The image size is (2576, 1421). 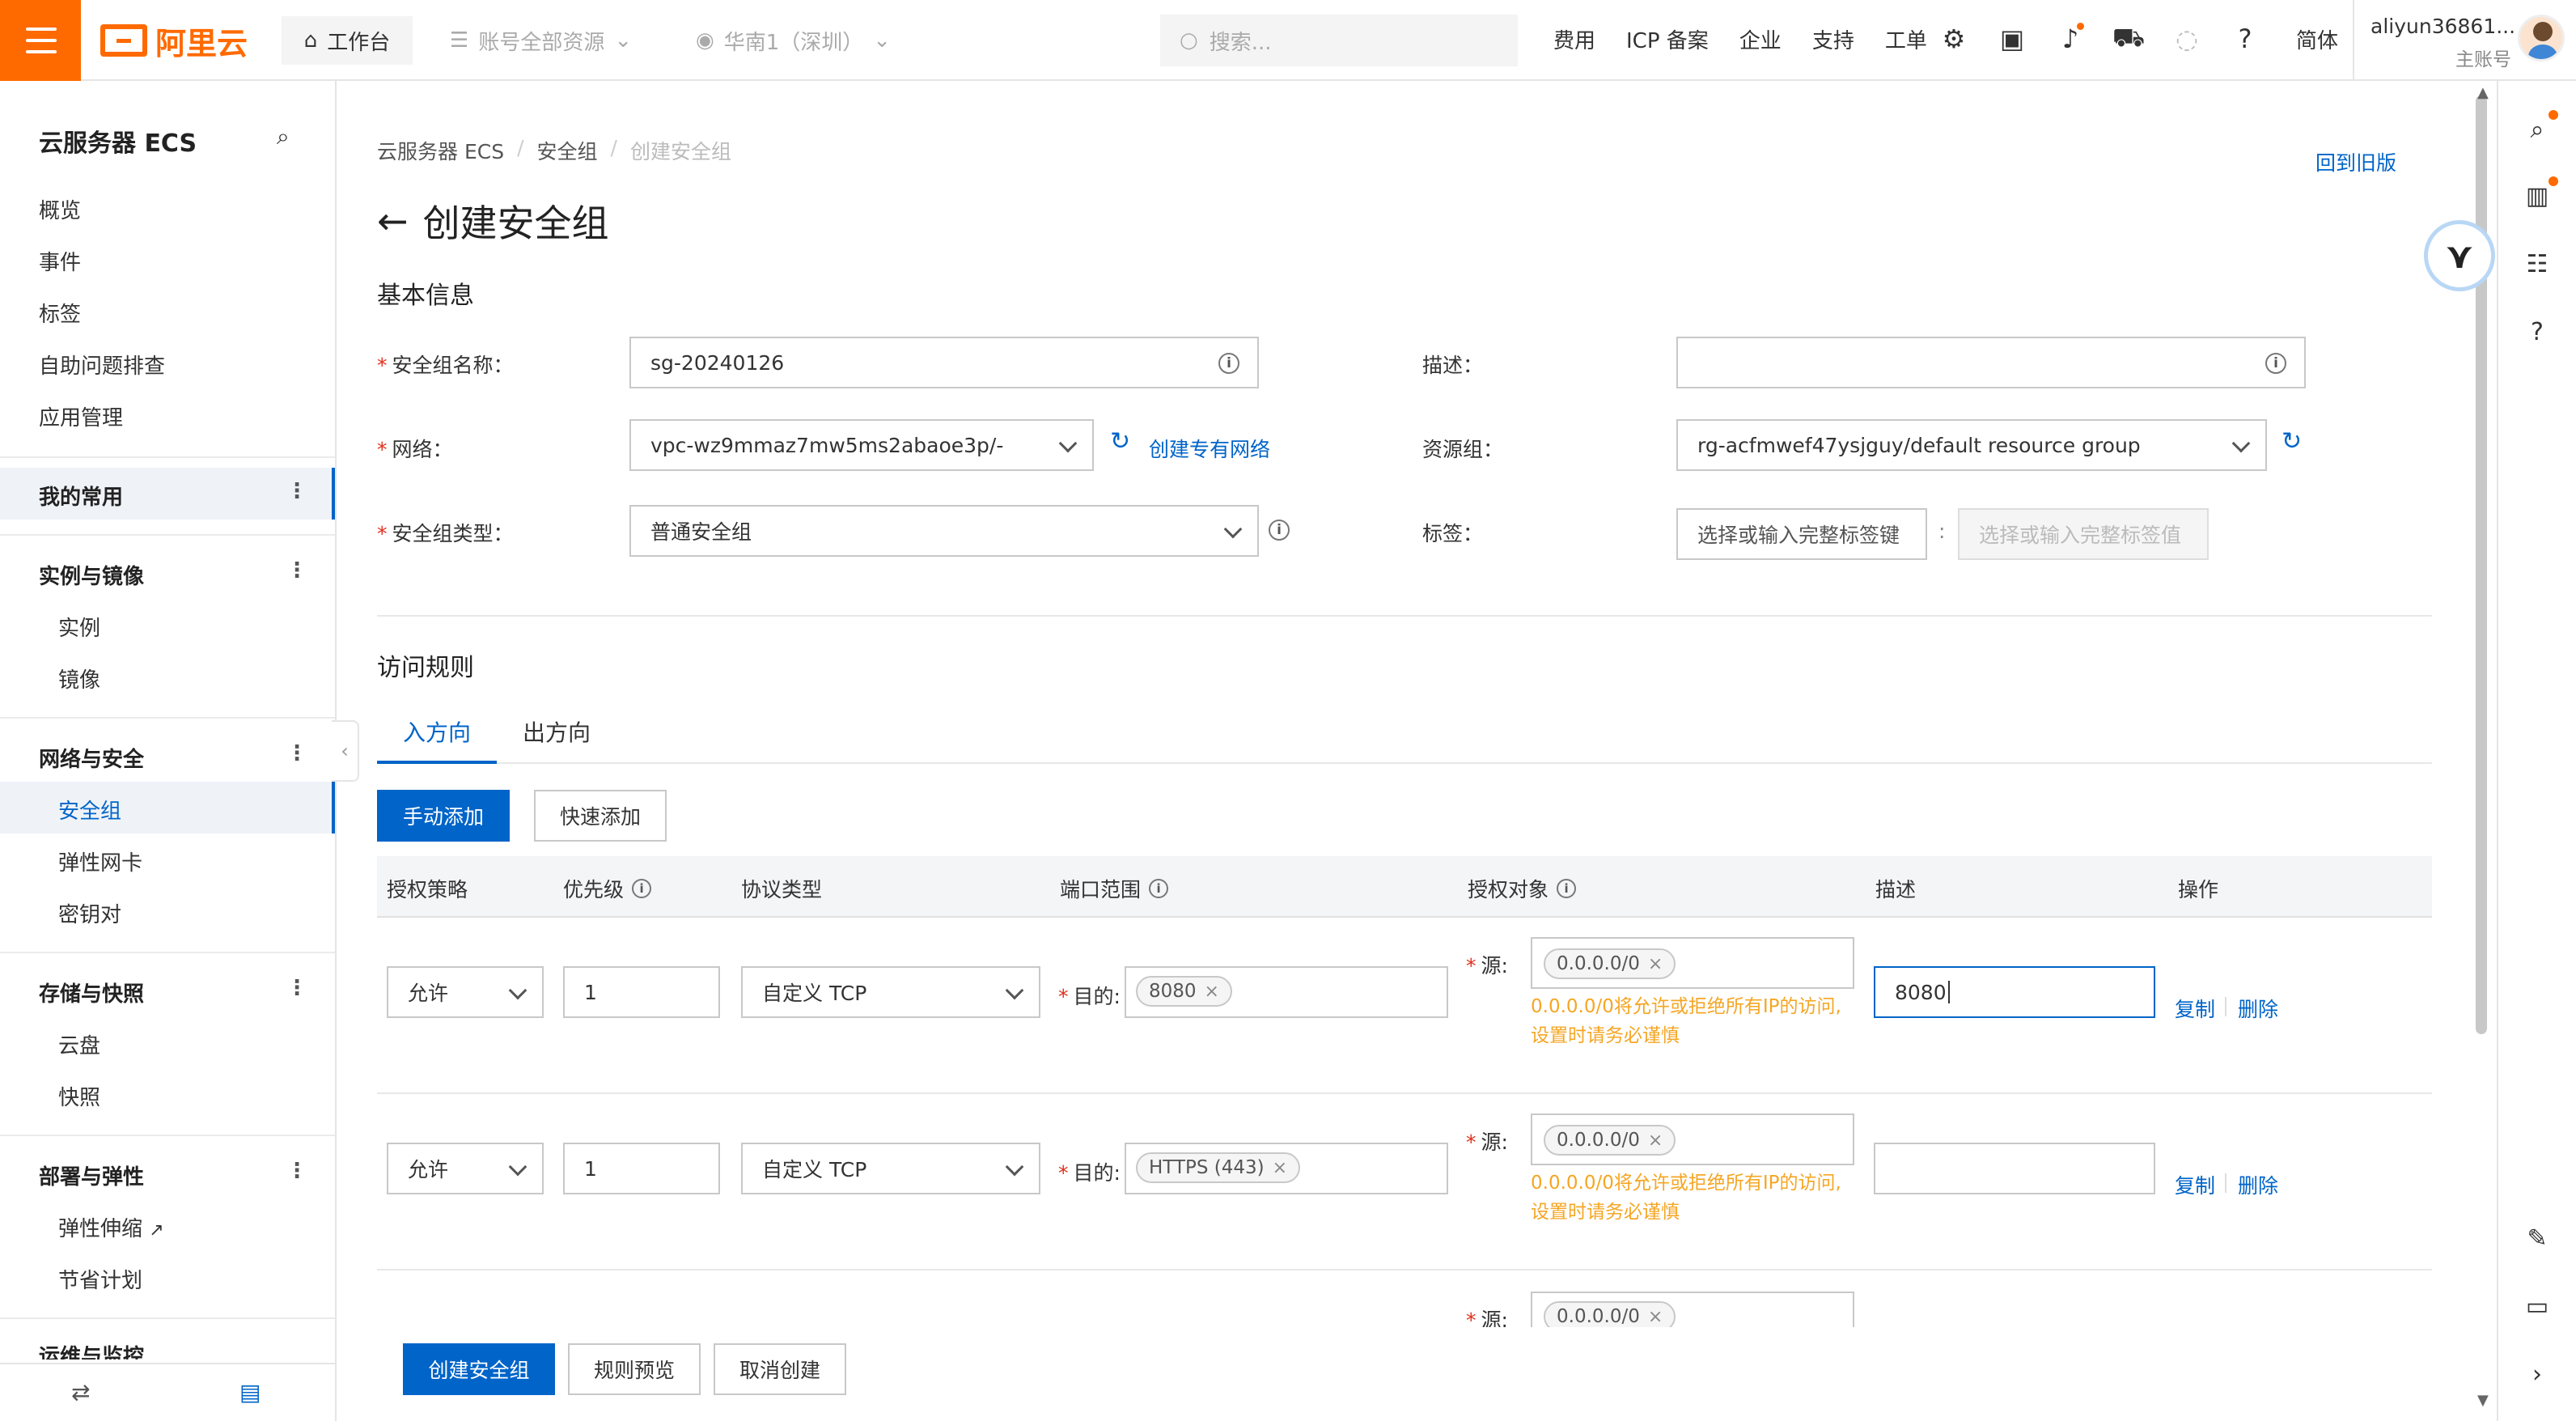 I want to click on sidebar-item-snapshot: 快照, so click(x=79, y=1096).